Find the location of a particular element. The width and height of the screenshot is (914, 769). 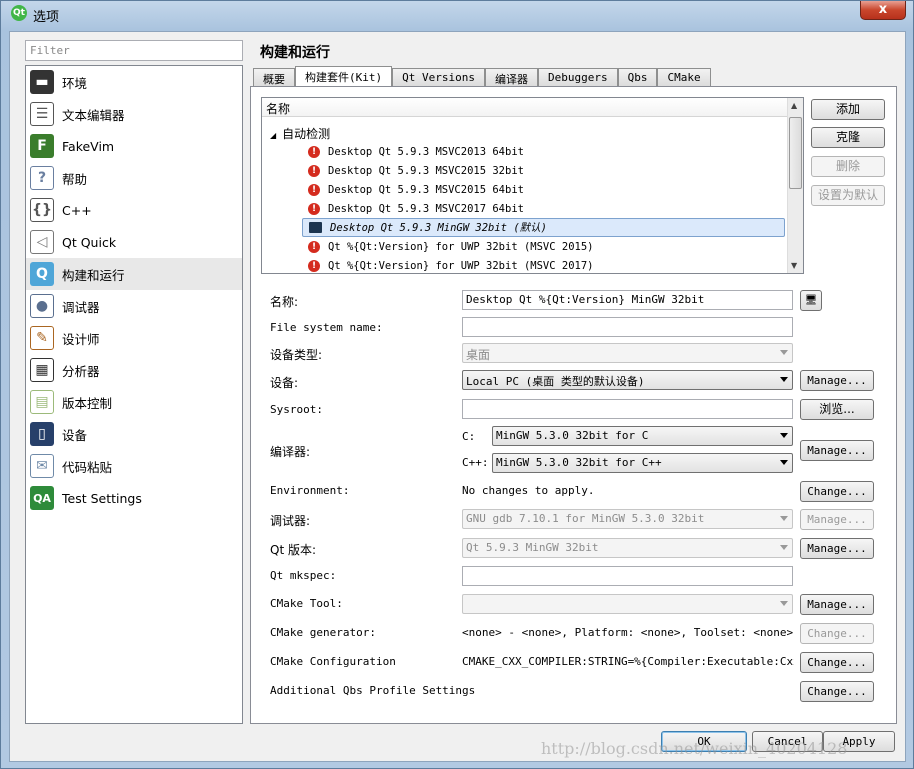

mkspec-field is located at coordinates (627, 576).